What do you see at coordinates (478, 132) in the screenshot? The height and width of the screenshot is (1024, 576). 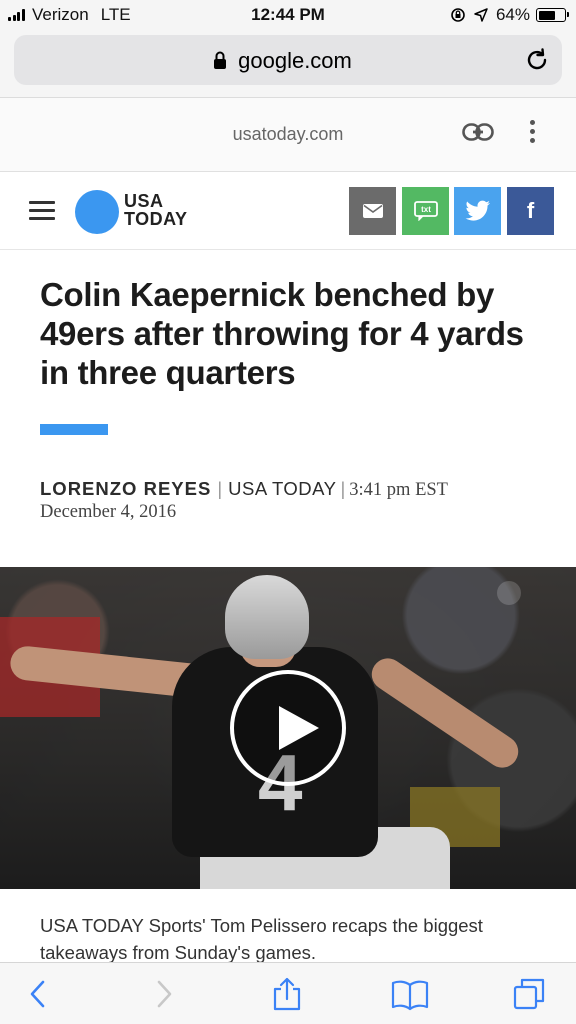 I see `link-icon` at bounding box center [478, 132].